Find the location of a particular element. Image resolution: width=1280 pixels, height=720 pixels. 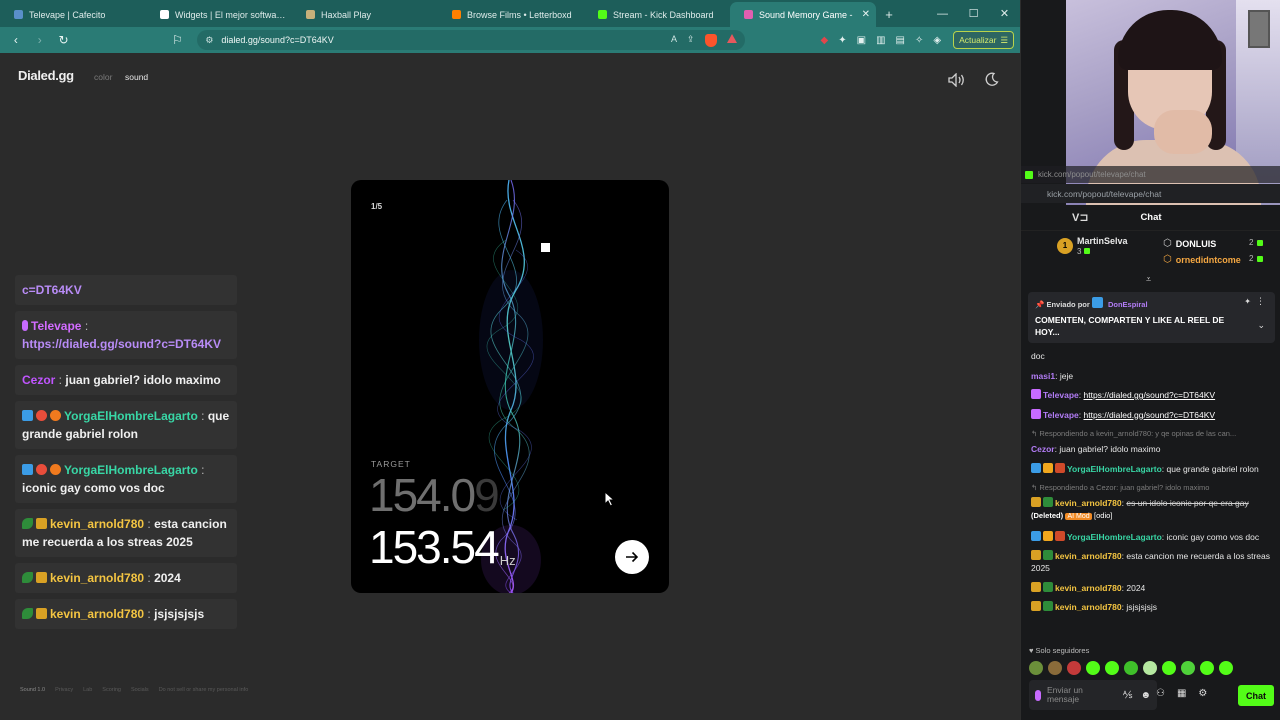

chat-username: masi1 is located at coordinates (1043, 376).